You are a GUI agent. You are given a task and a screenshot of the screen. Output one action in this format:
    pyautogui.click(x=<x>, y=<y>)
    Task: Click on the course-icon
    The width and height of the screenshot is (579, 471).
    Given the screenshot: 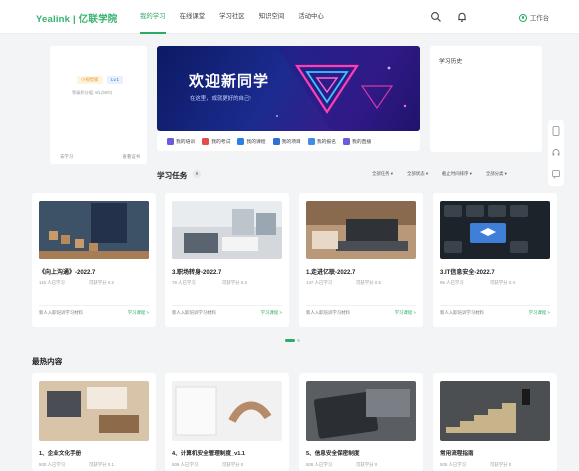 What is the action you would take?
    pyautogui.click(x=241, y=141)
    